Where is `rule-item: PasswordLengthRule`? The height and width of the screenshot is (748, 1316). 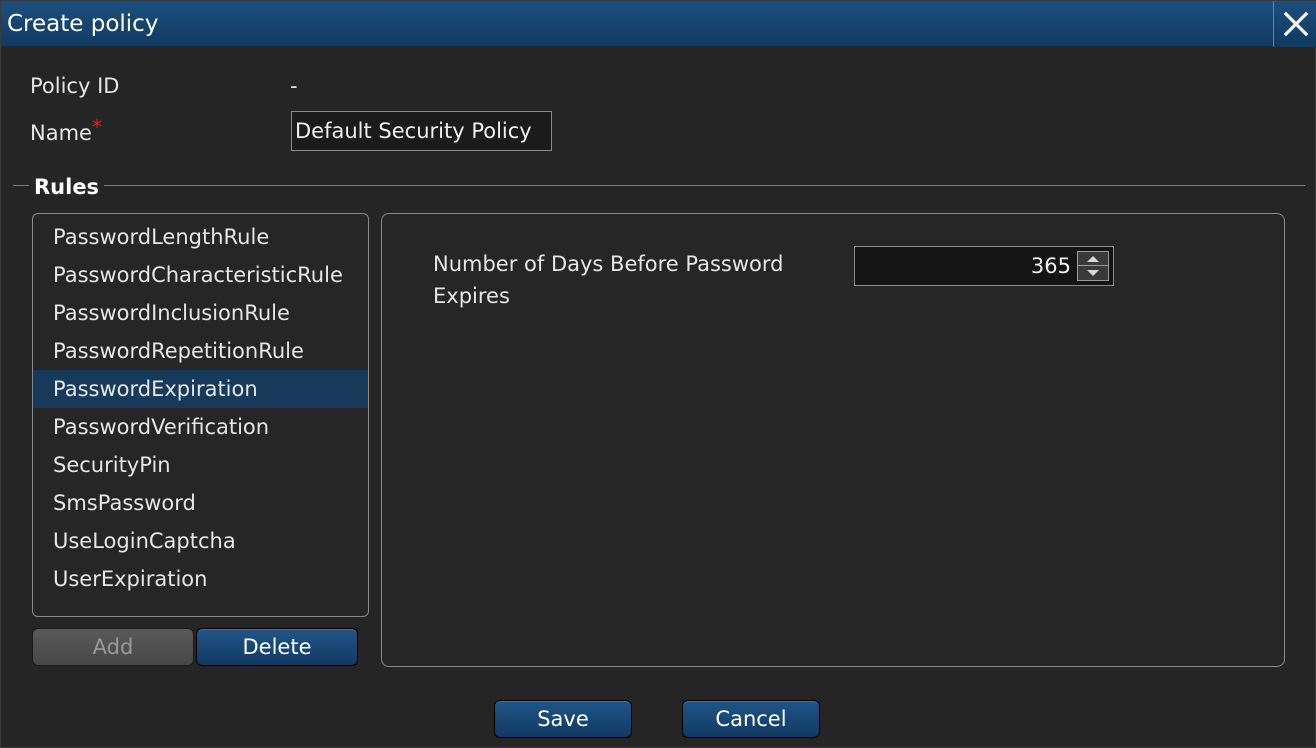
rule-item: PasswordLengthRule is located at coordinates (200, 237).